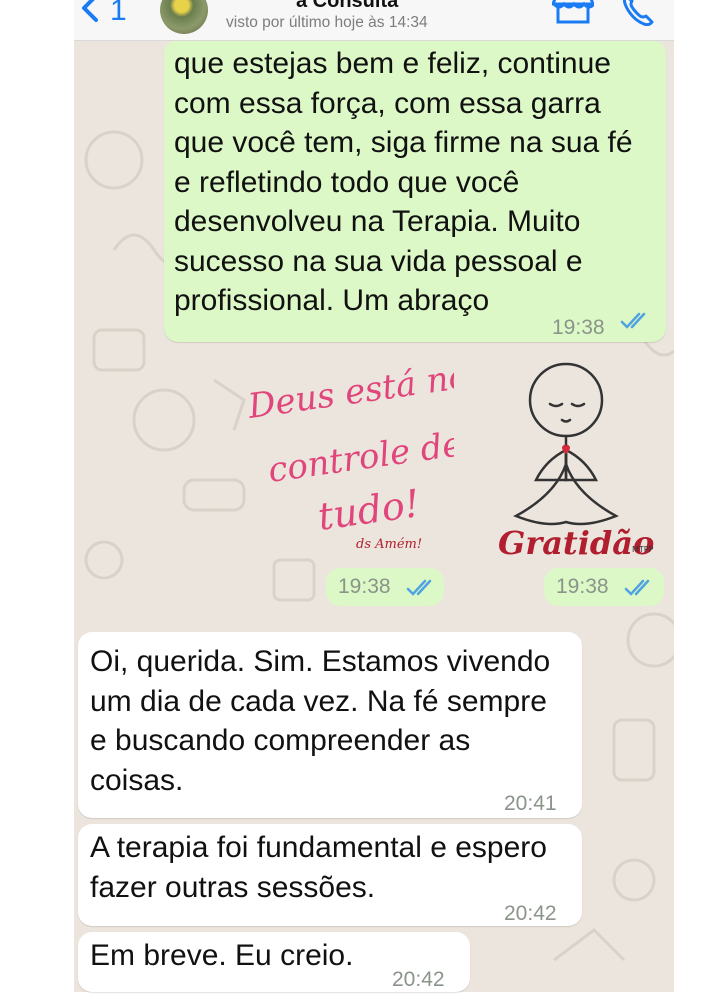 The width and height of the screenshot is (720, 1000). I want to click on meditating-figure-illustration: Gratidão MTPP, so click(576, 462).